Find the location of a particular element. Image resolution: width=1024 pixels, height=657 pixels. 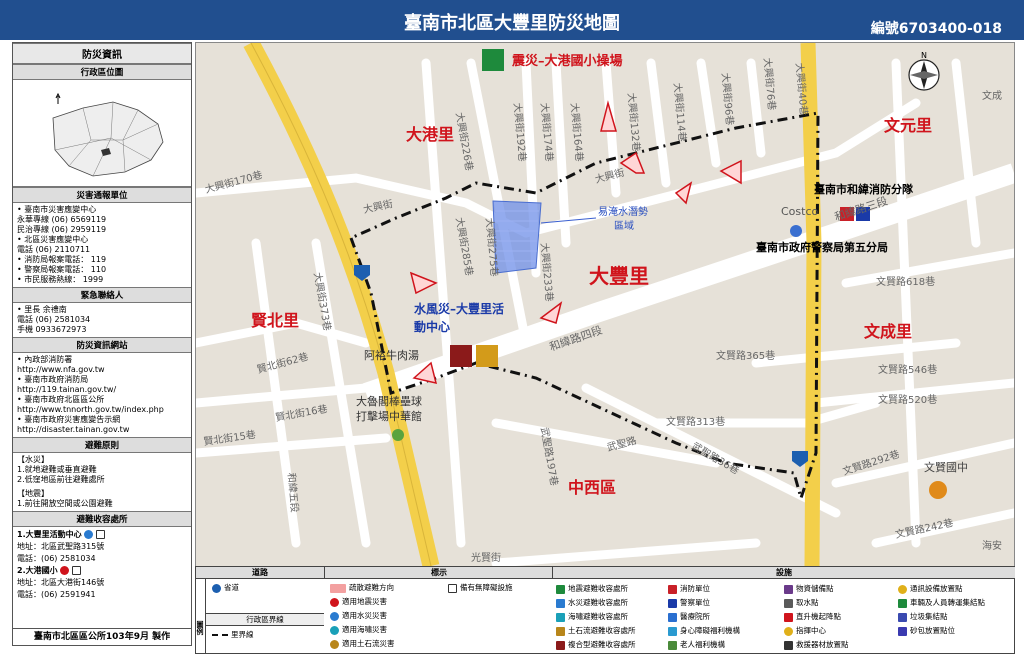

legend-road-item: 行政區界線 is located at coordinates (265, 619).